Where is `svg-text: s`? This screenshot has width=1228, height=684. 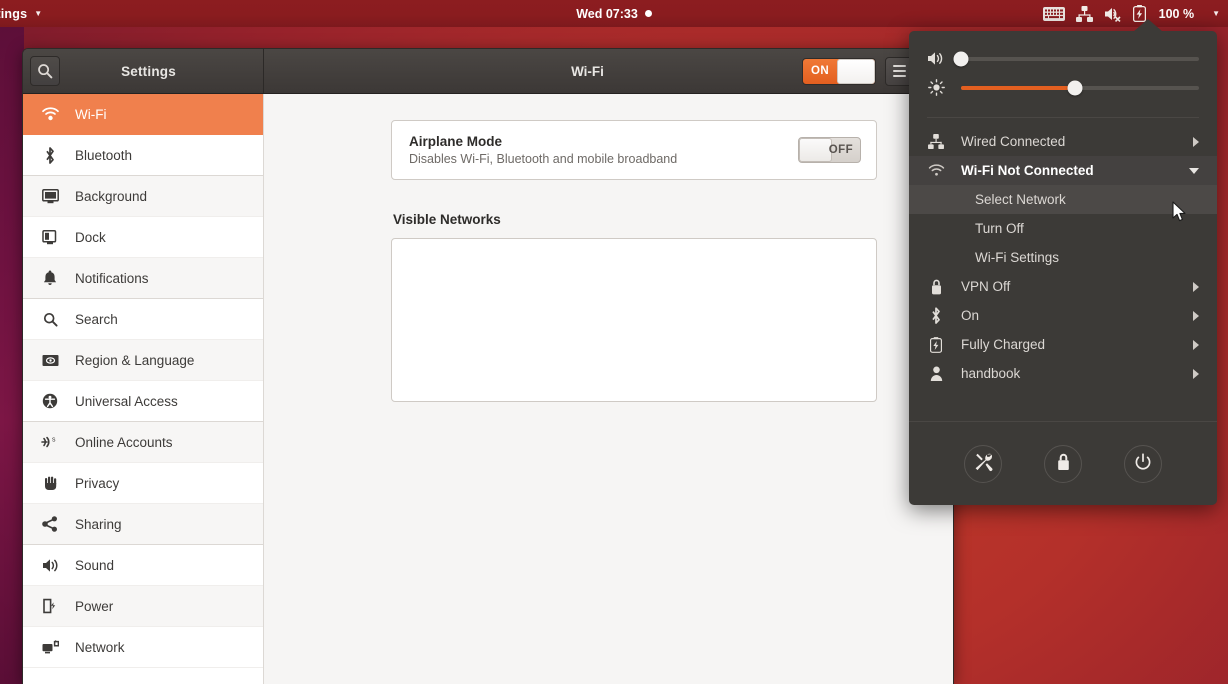
svg-text: s is located at coordinates (54, 440).